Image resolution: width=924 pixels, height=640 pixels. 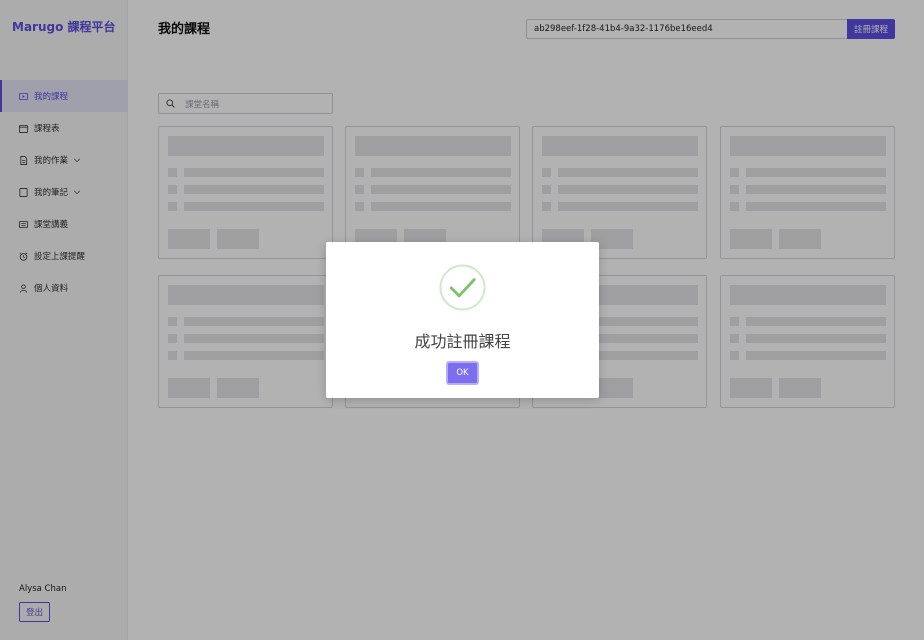 I want to click on dialog-message: 成功註冊課程, so click(x=462, y=341).